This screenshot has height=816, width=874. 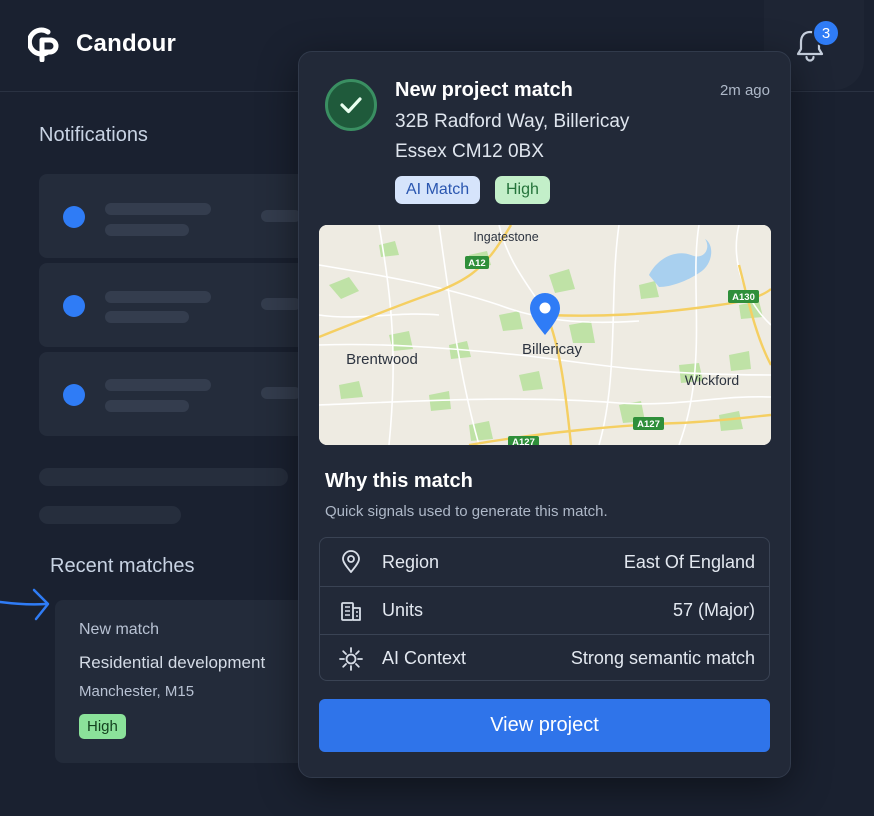 I want to click on recent-matches-heading: Recent matches, so click(x=122, y=566).